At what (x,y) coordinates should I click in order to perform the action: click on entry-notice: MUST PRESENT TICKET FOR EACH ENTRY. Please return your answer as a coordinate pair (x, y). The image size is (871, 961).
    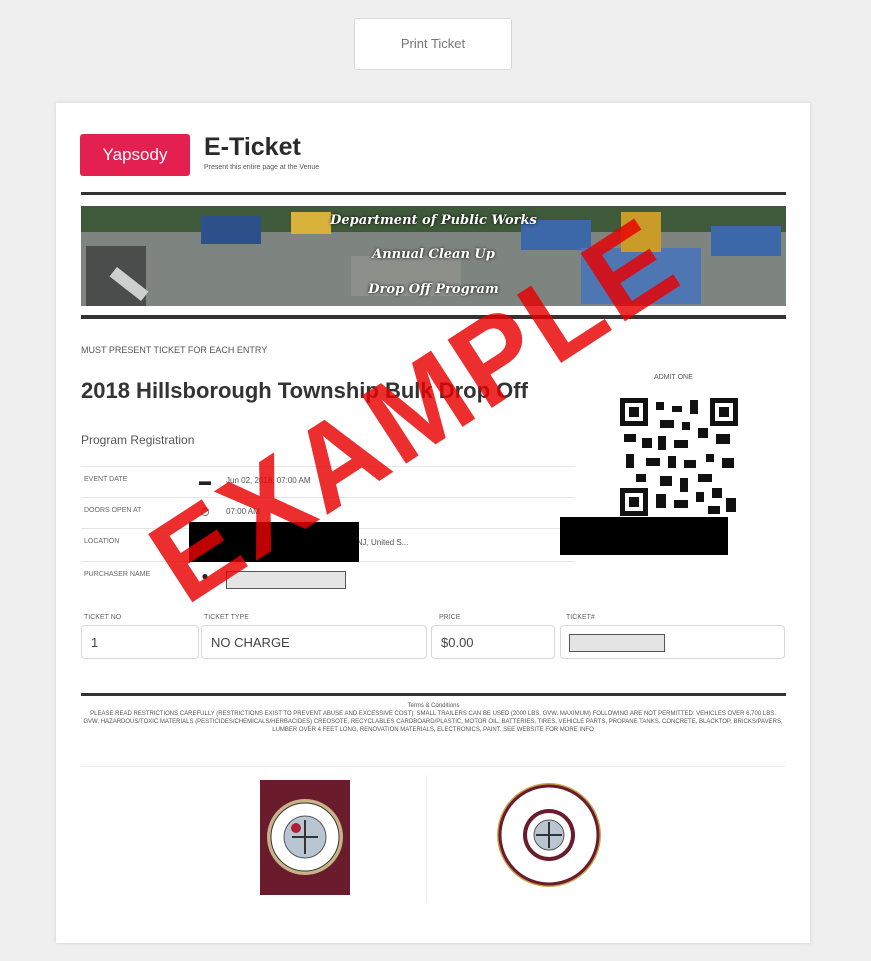
    Looking at the image, I should click on (174, 350).